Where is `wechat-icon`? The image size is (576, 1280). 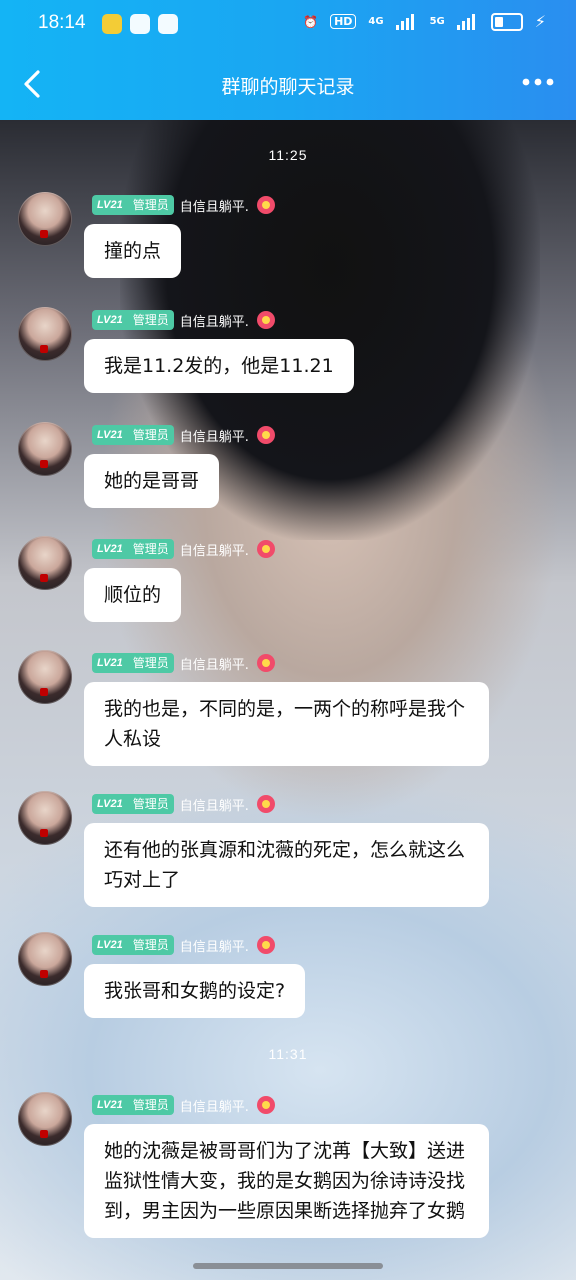
wechat-icon is located at coordinates (140, 24).